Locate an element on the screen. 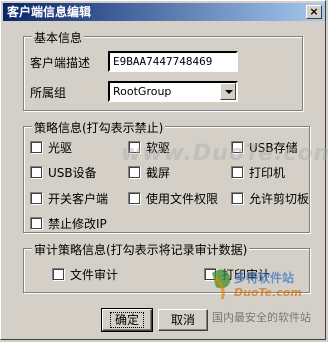 This screenshot has height=342, width=328. checkbox-label: 软驱 is located at coordinates (158, 148).